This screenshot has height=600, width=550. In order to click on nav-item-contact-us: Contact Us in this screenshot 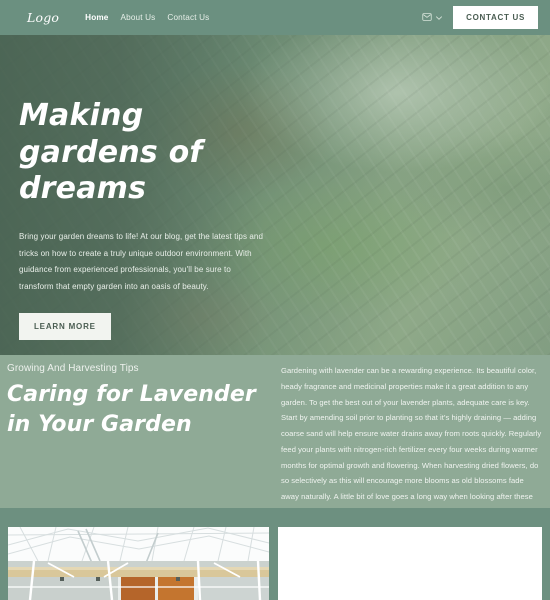, I will do `click(188, 17)`.